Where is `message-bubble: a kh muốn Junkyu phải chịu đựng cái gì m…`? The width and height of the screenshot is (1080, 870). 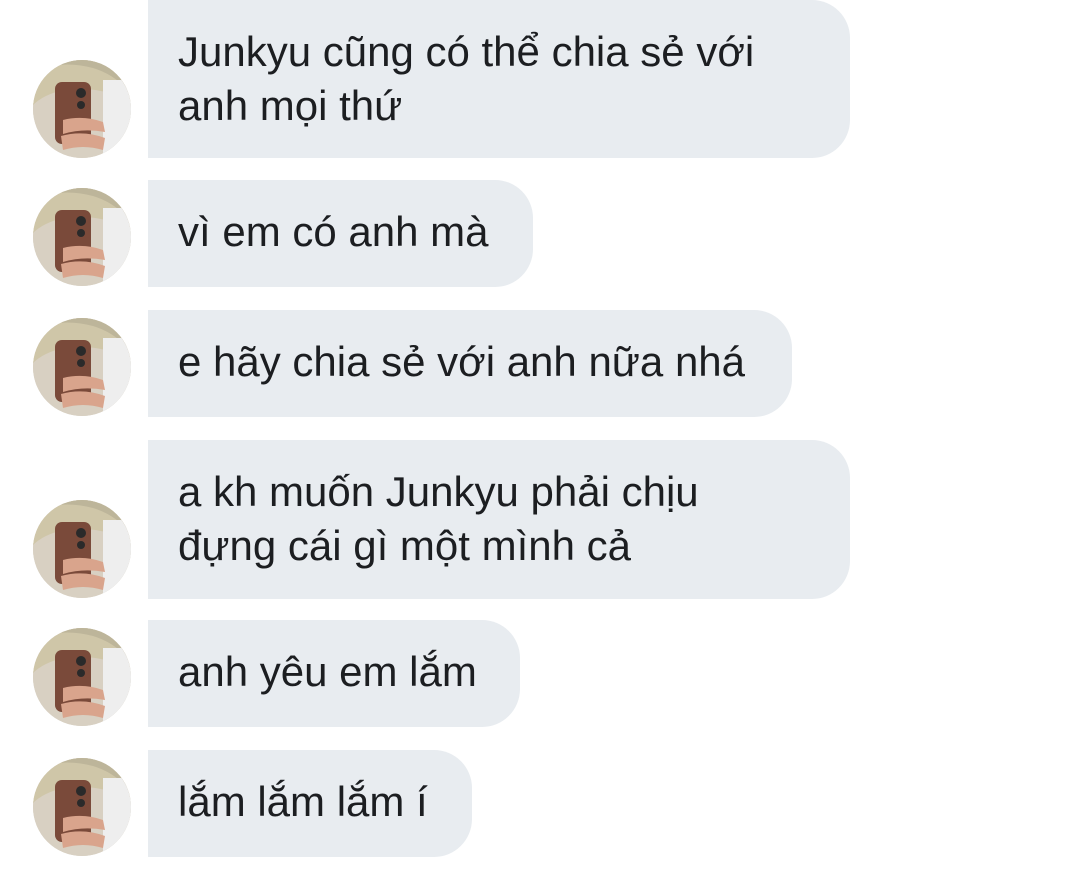 message-bubble: a kh muốn Junkyu phải chịu đựng cái gì m… is located at coordinates (499, 519).